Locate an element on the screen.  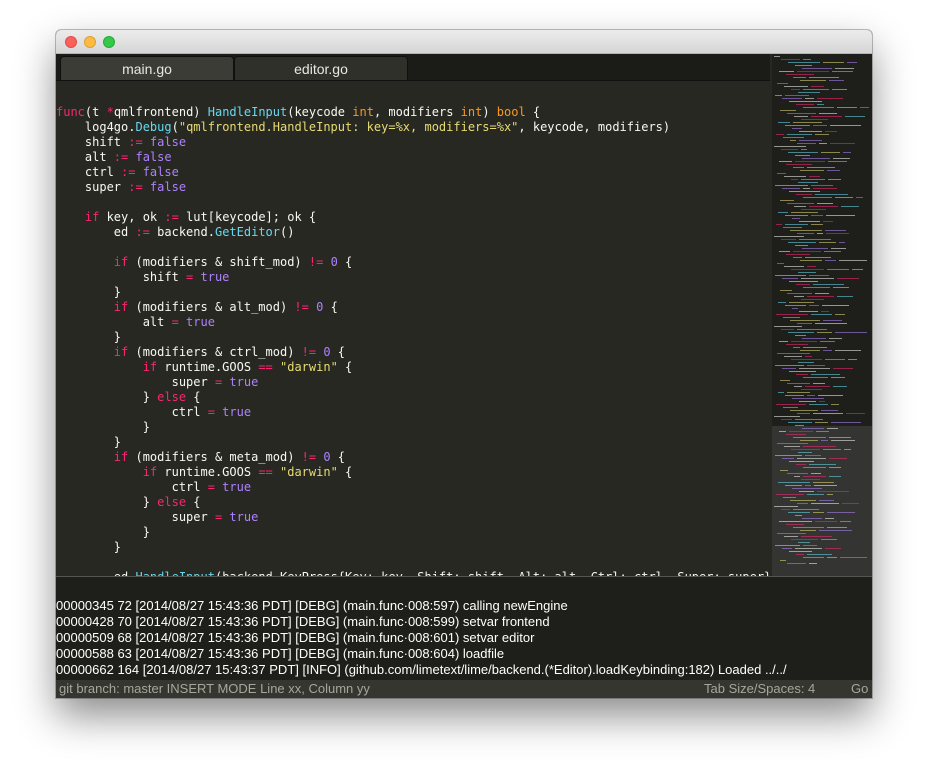
minimap is located at coordinates (822, 315).